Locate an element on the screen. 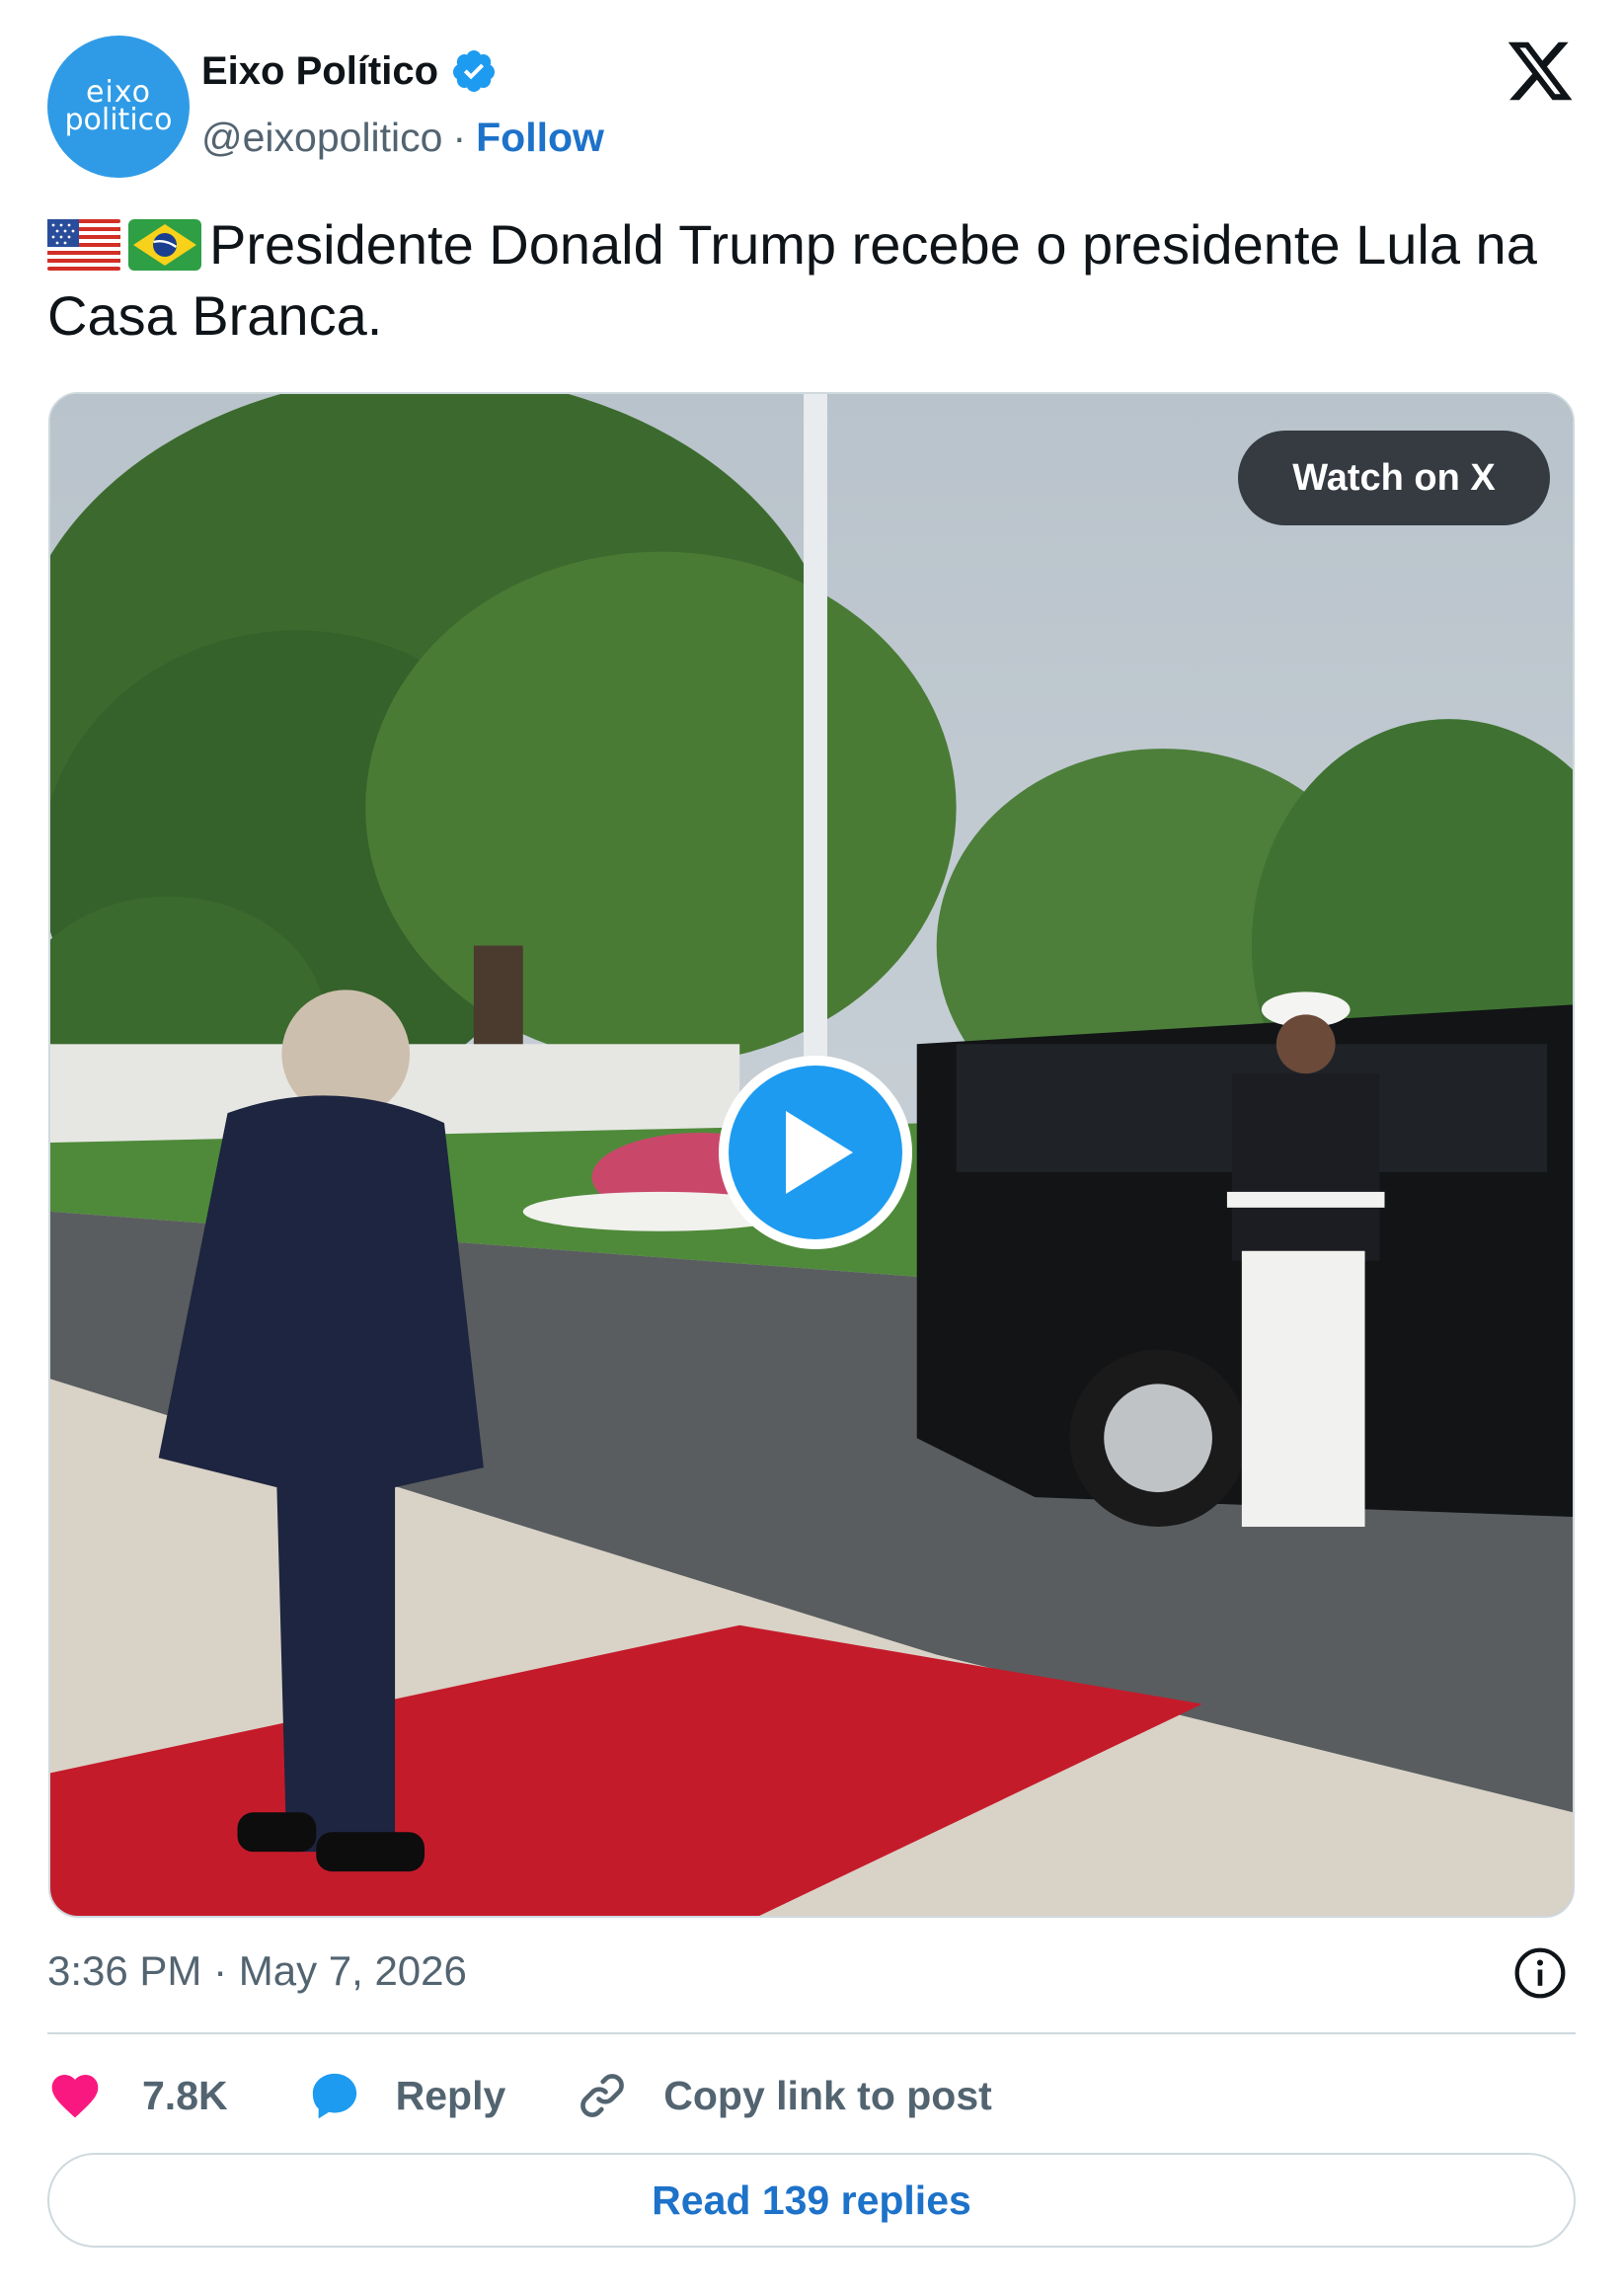 The width and height of the screenshot is (1623, 2296). brazil-flag-icon is located at coordinates (164, 246).